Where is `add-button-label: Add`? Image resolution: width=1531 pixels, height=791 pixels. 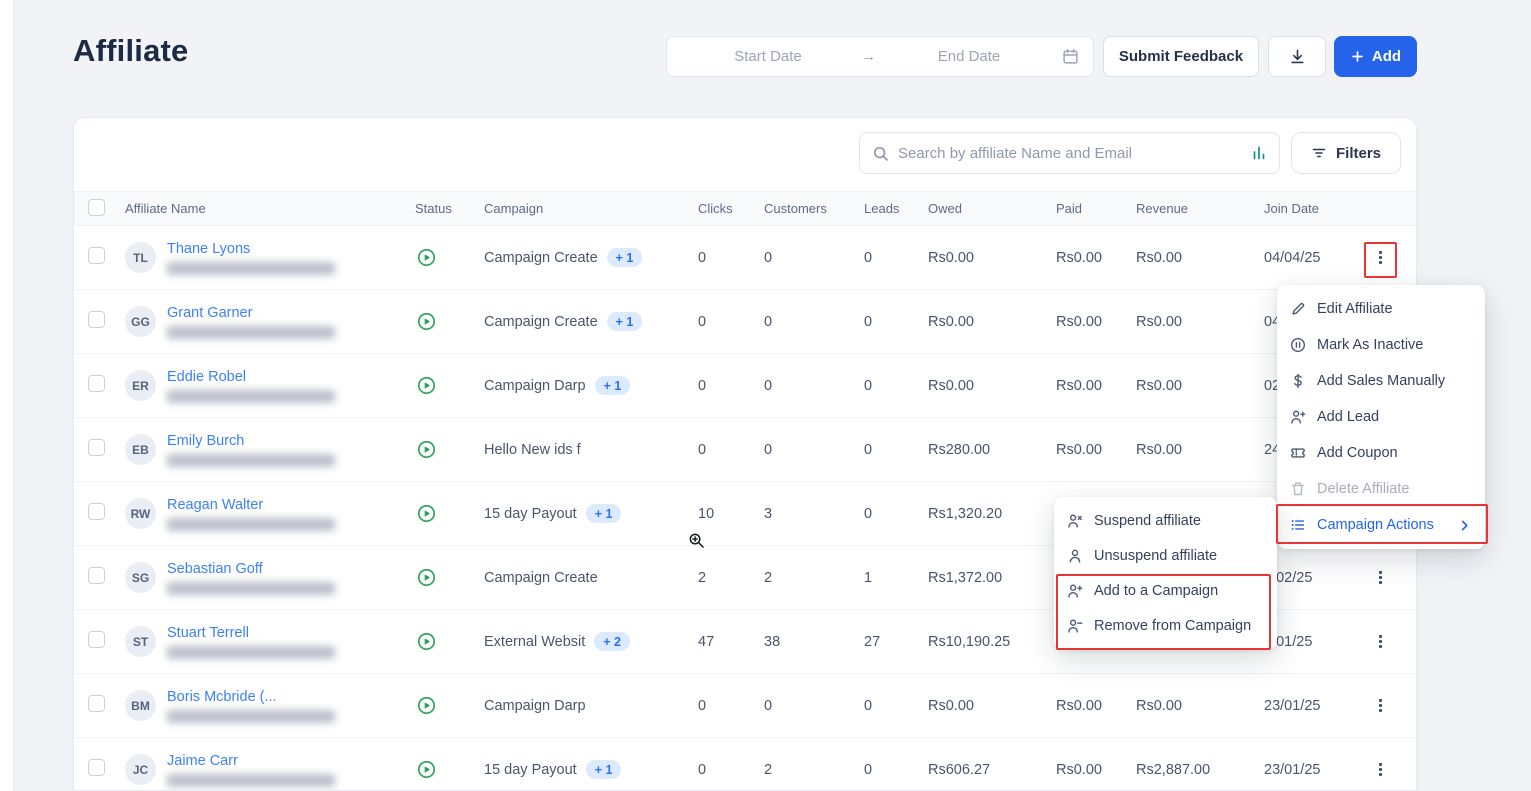 add-button-label: Add is located at coordinates (1386, 56).